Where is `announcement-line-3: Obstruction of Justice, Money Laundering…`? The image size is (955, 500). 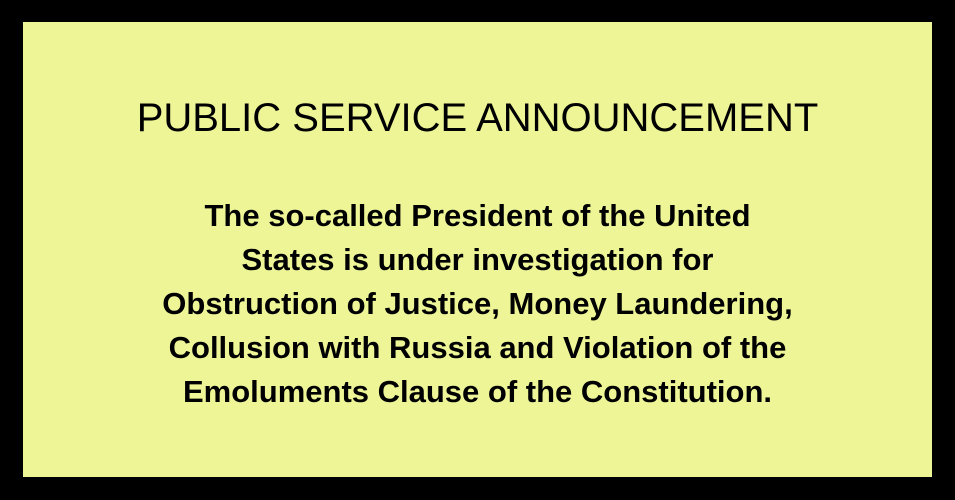 announcement-line-3: Obstruction of Justice, Money Laundering… is located at coordinates (477, 303).